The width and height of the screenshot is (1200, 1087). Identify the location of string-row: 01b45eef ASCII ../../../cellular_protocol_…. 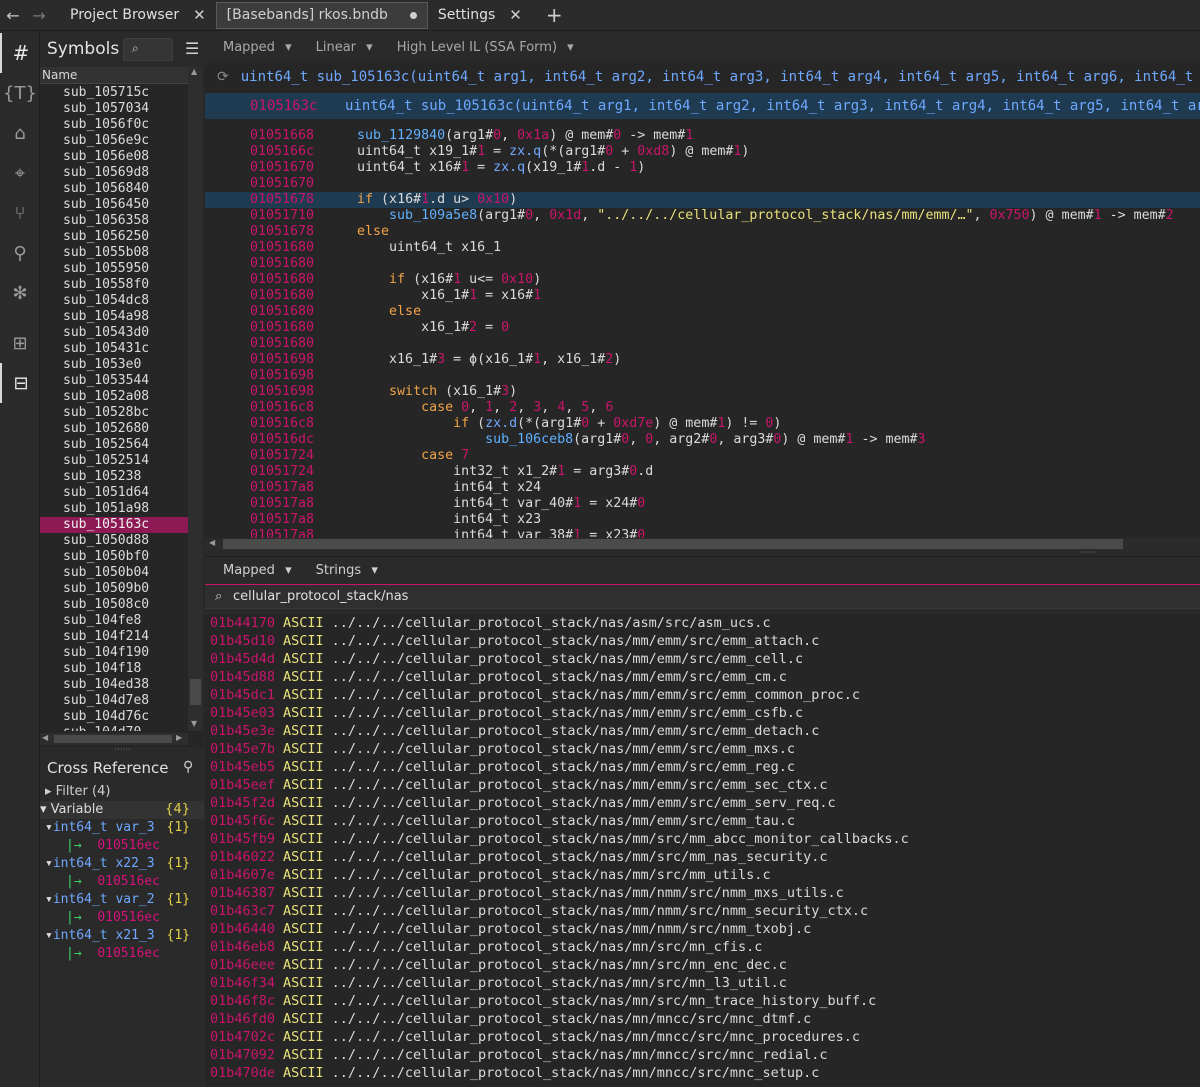
(702, 785).